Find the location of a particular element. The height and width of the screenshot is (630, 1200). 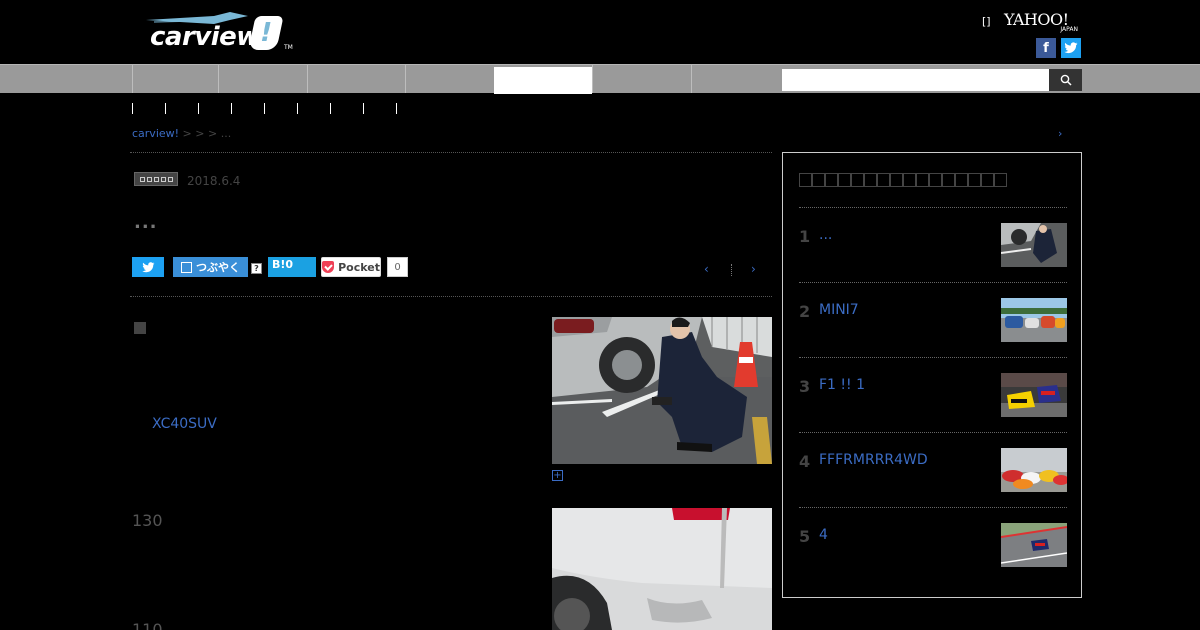

yahoo-japan-logo: YAHOO! JAPAN is located at coordinates (1042, 23).